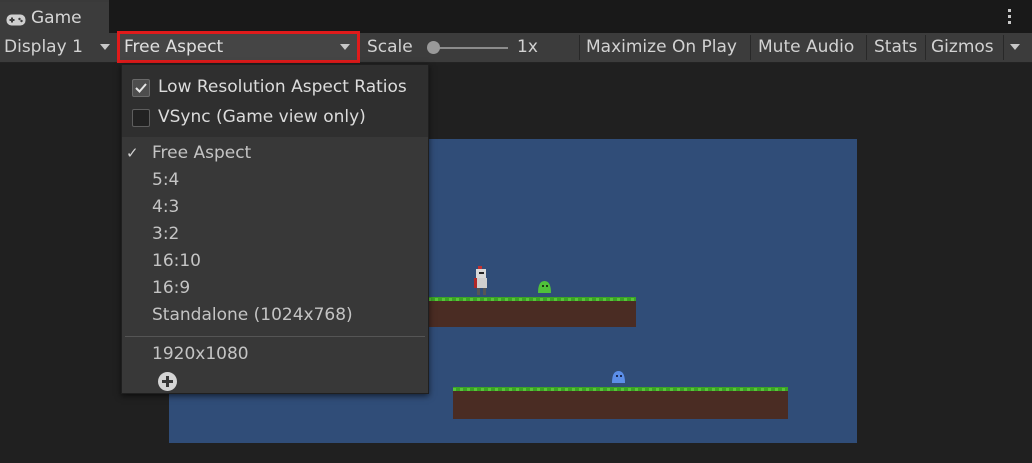 Image resolution: width=1032 pixels, height=463 pixels. What do you see at coordinates (252, 315) in the screenshot?
I see `menu-item-standalone: Standalone (1024x768)` at bounding box center [252, 315].